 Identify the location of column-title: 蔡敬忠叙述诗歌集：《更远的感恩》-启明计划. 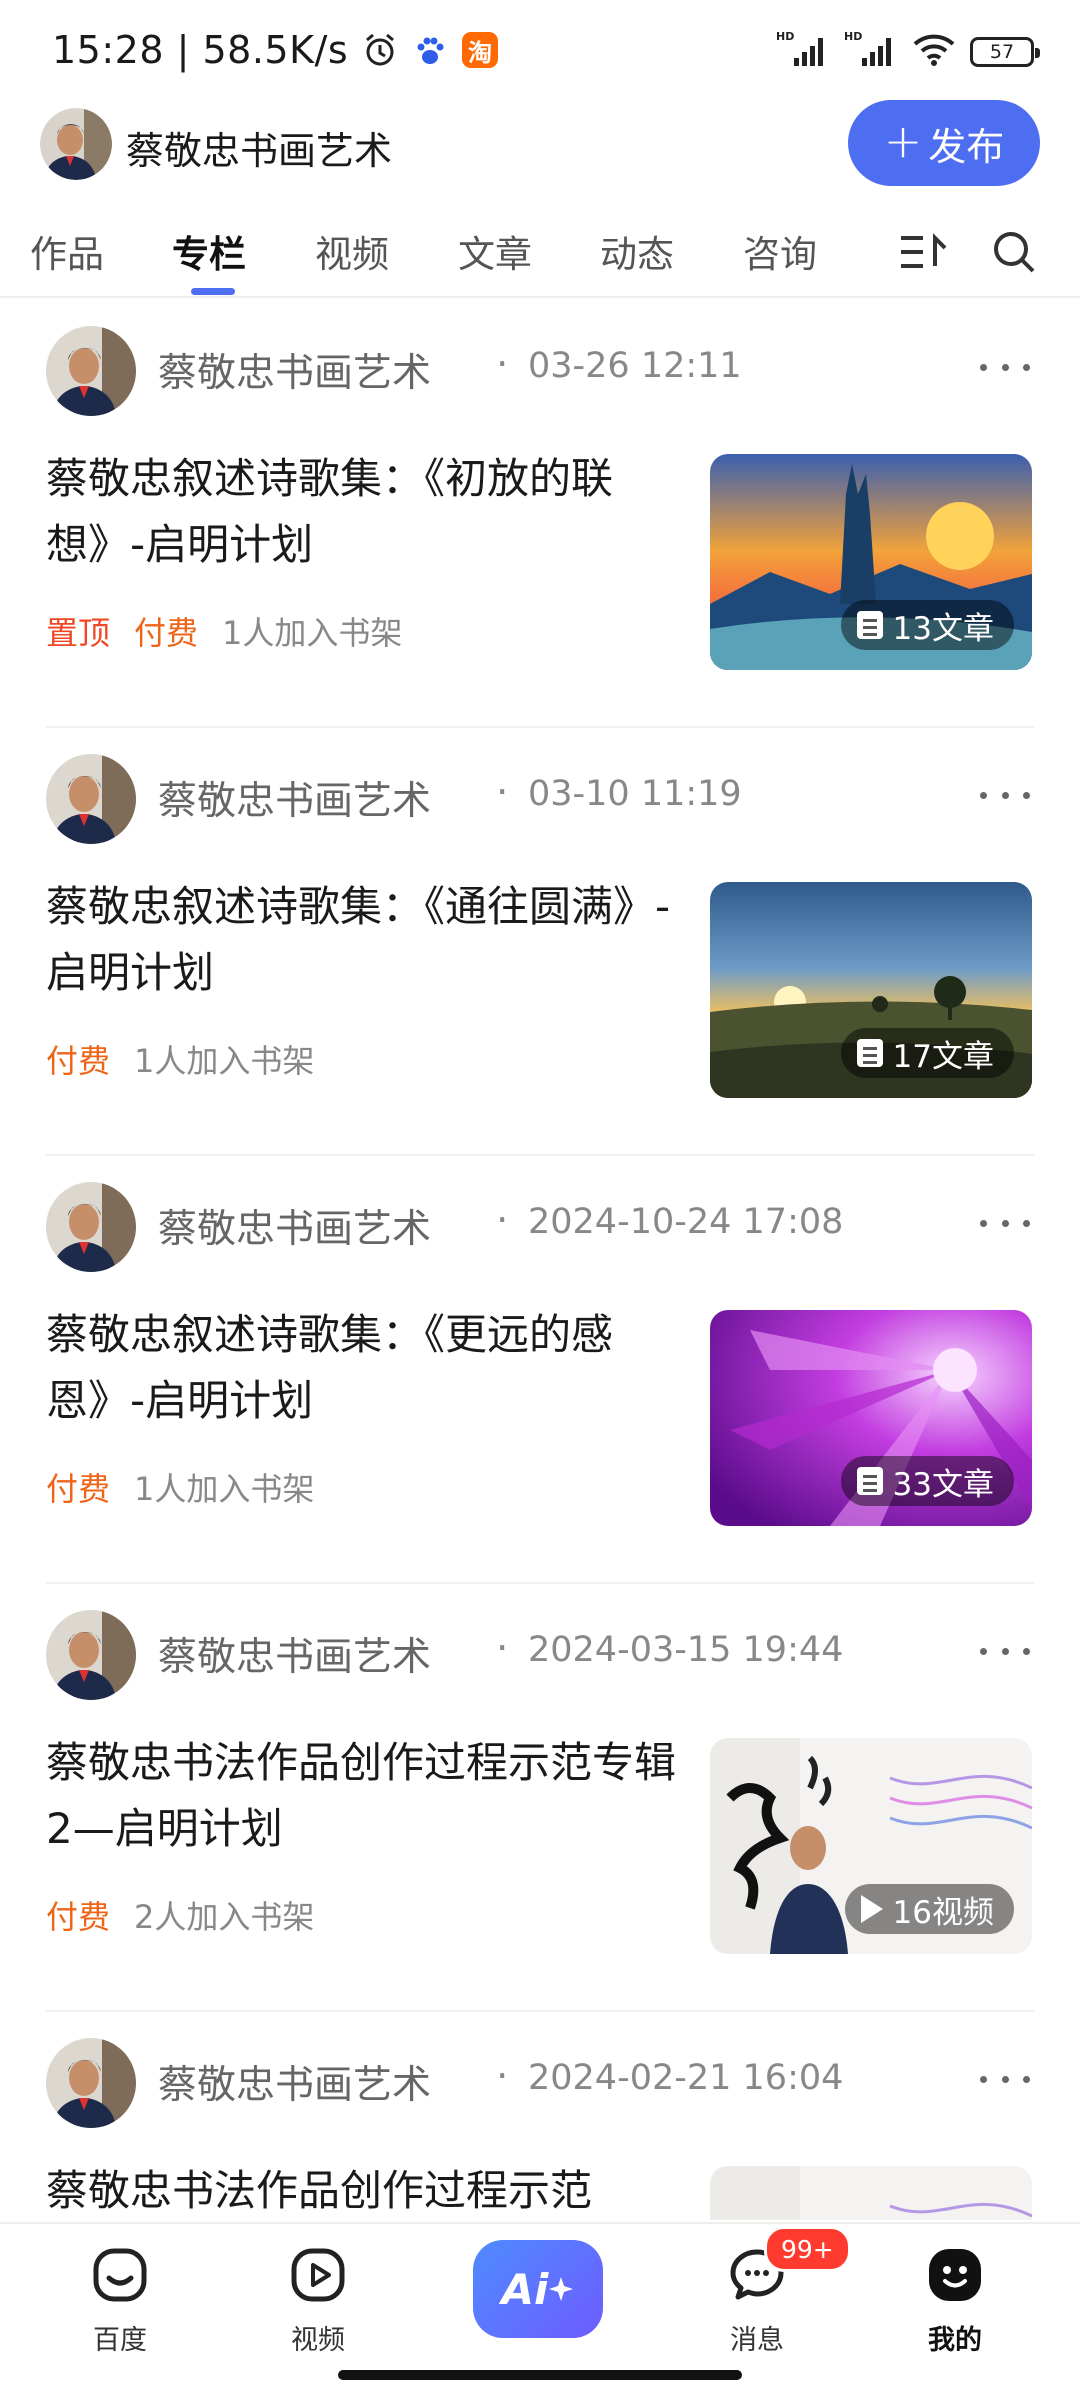
(371, 1368).